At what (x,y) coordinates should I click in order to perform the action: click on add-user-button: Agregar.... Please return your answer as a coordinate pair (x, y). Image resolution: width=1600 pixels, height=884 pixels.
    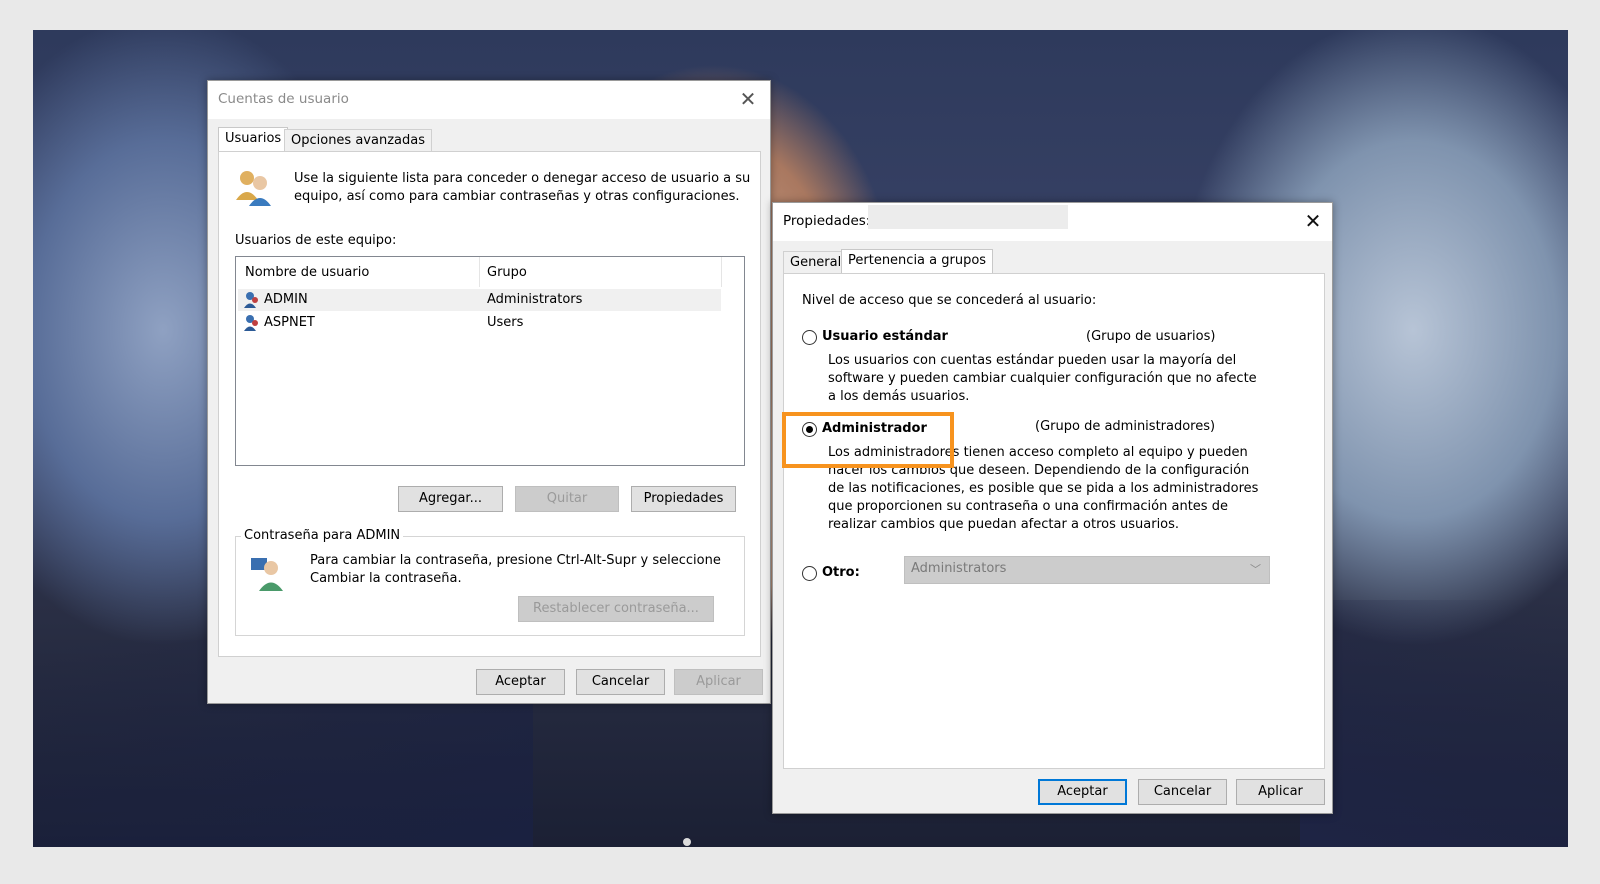
    Looking at the image, I should click on (450, 499).